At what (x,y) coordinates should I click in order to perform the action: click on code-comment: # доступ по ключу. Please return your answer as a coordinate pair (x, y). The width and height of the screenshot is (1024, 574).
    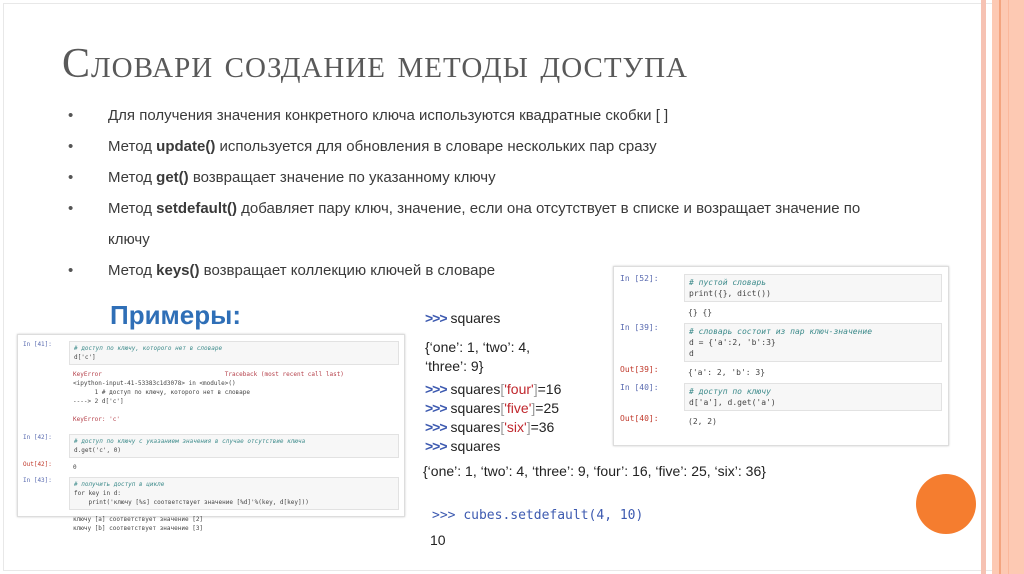
    Looking at the image, I should click on (730, 391).